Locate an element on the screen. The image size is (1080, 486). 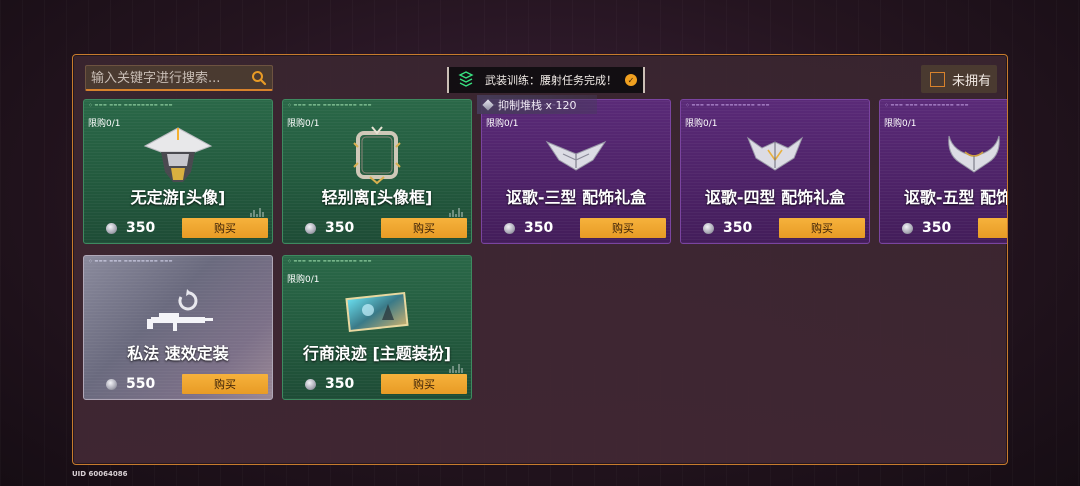
search-box is located at coordinates (179, 78).